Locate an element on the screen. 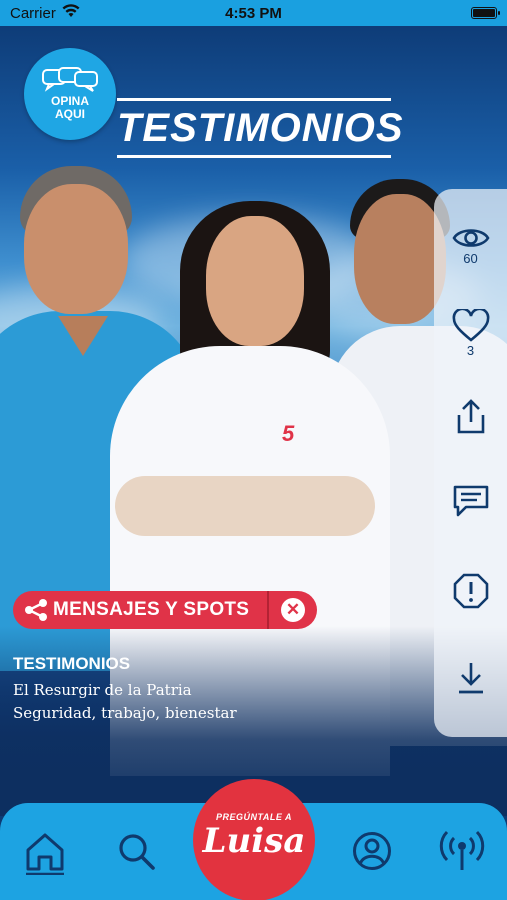 The width and height of the screenshot is (507, 900). share-button is located at coordinates (470, 417).